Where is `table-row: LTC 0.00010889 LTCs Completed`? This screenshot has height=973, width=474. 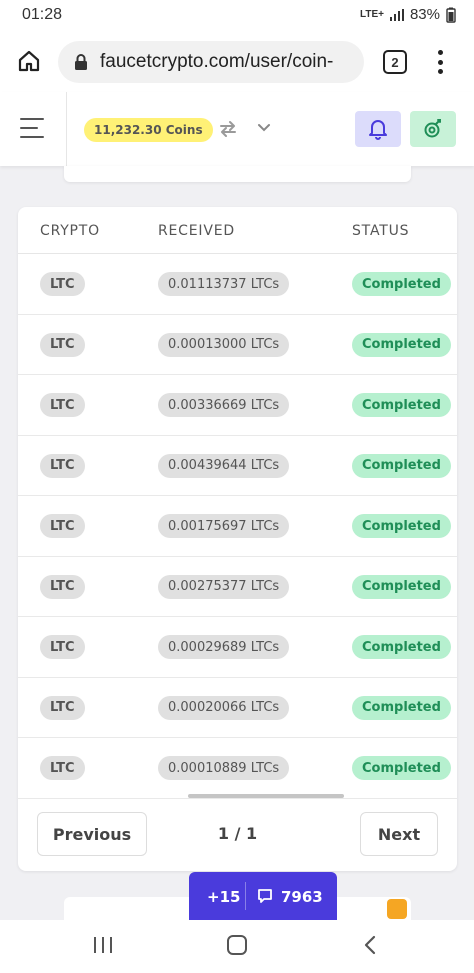
table-row: LTC 0.00010889 LTCs Completed is located at coordinates (237, 768).